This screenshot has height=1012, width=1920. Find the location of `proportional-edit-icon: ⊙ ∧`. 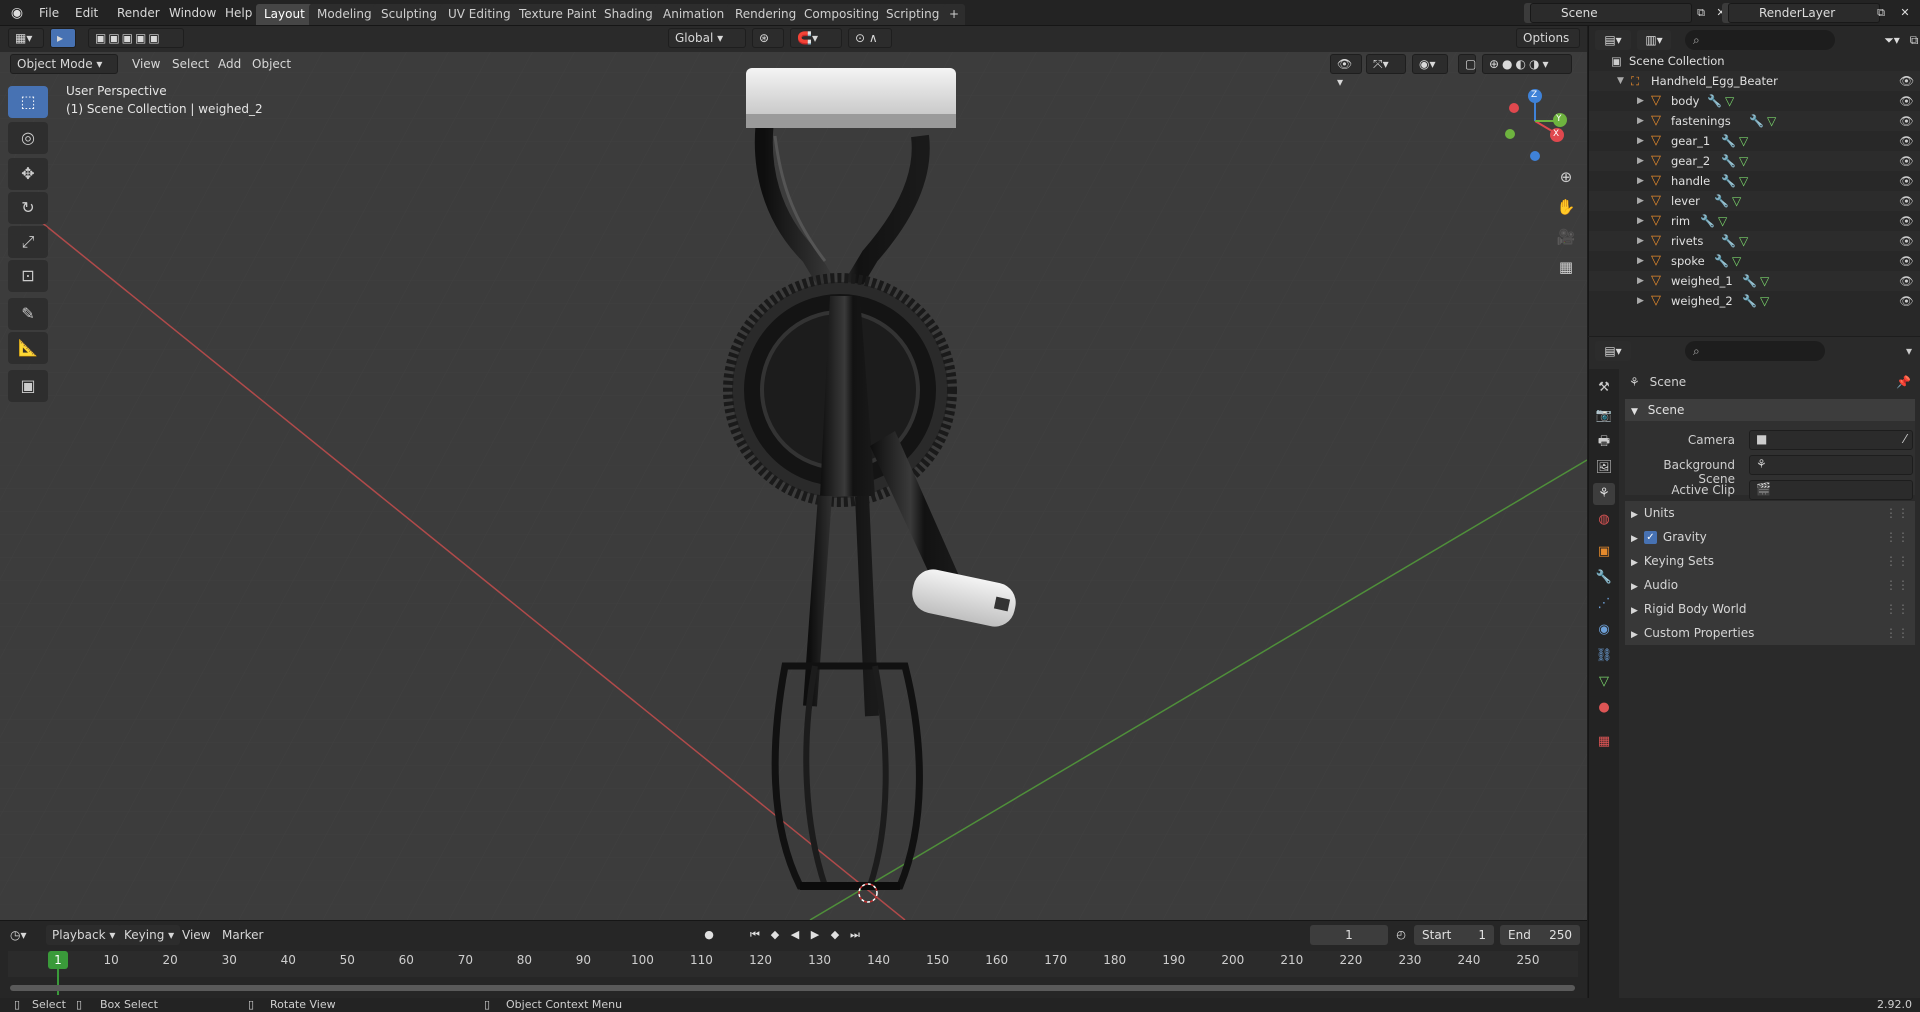

proportional-edit-icon: ⊙ ∧ is located at coordinates (870, 38).